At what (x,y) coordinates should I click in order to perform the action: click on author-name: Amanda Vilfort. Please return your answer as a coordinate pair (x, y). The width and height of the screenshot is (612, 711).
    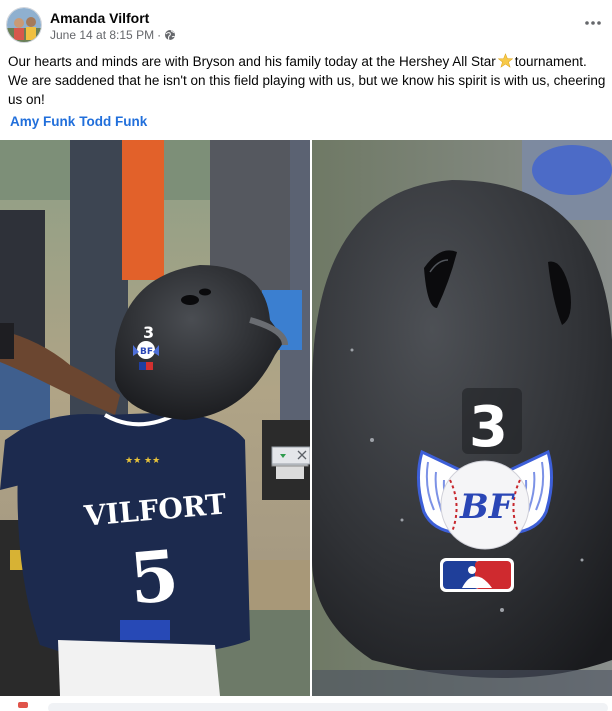
    Looking at the image, I should click on (99, 18).